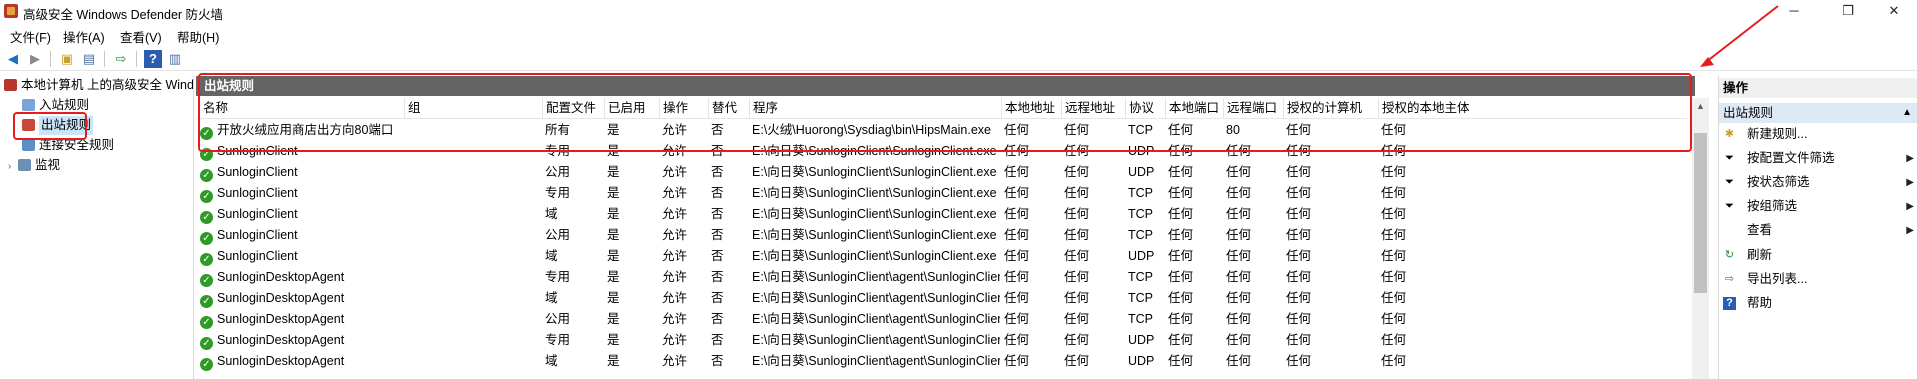 The height and width of the screenshot is (379, 1917). What do you see at coordinates (1818, 206) in the screenshot?
I see `action-filter-by-group: ⏷ 按组筛选 ▶` at bounding box center [1818, 206].